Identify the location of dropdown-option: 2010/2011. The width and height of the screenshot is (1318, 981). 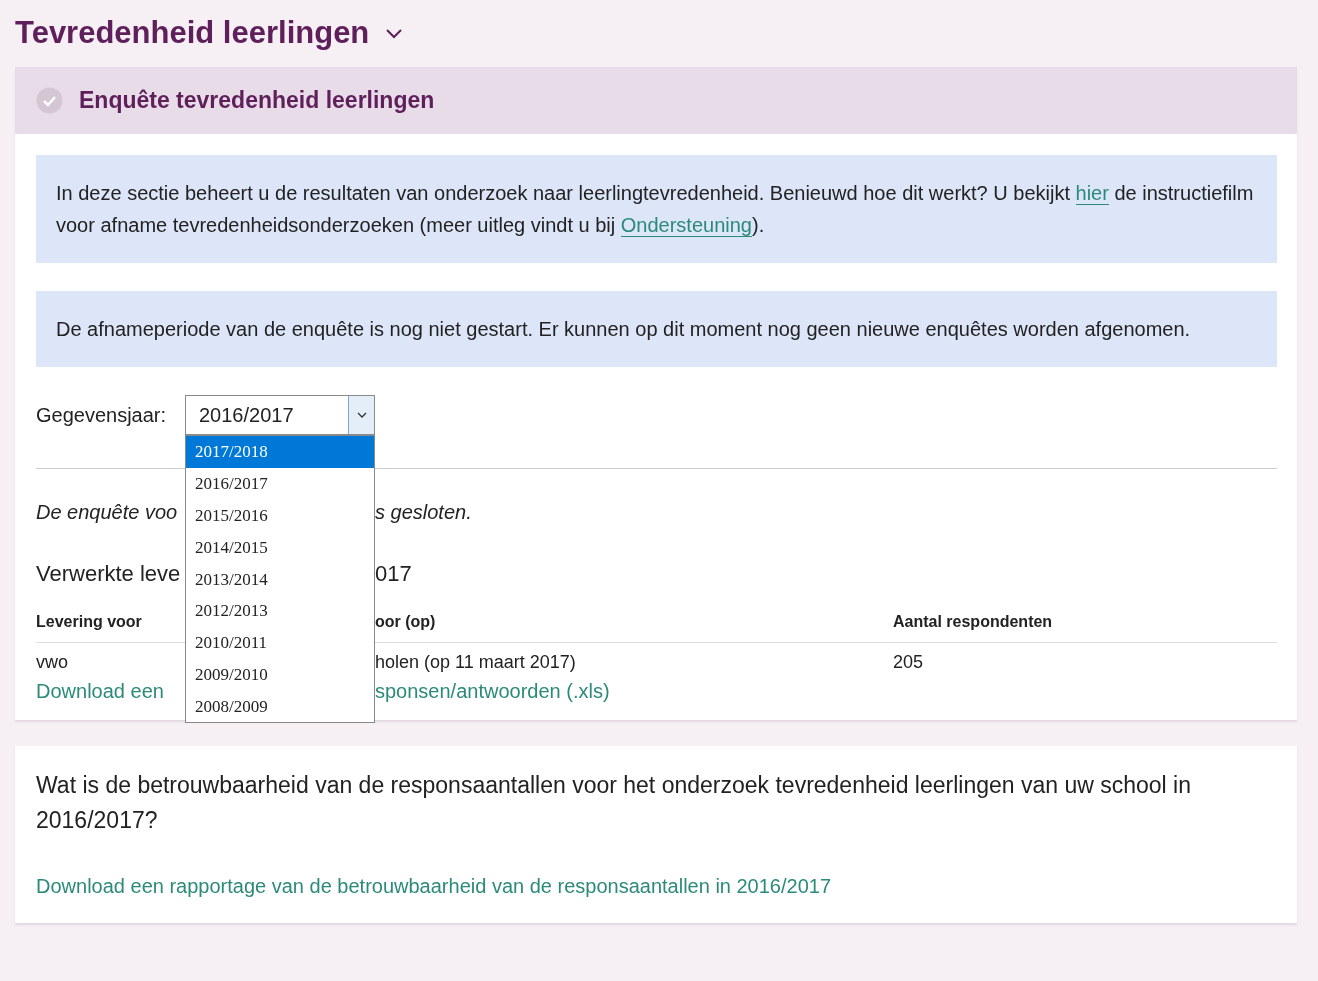
(280, 642).